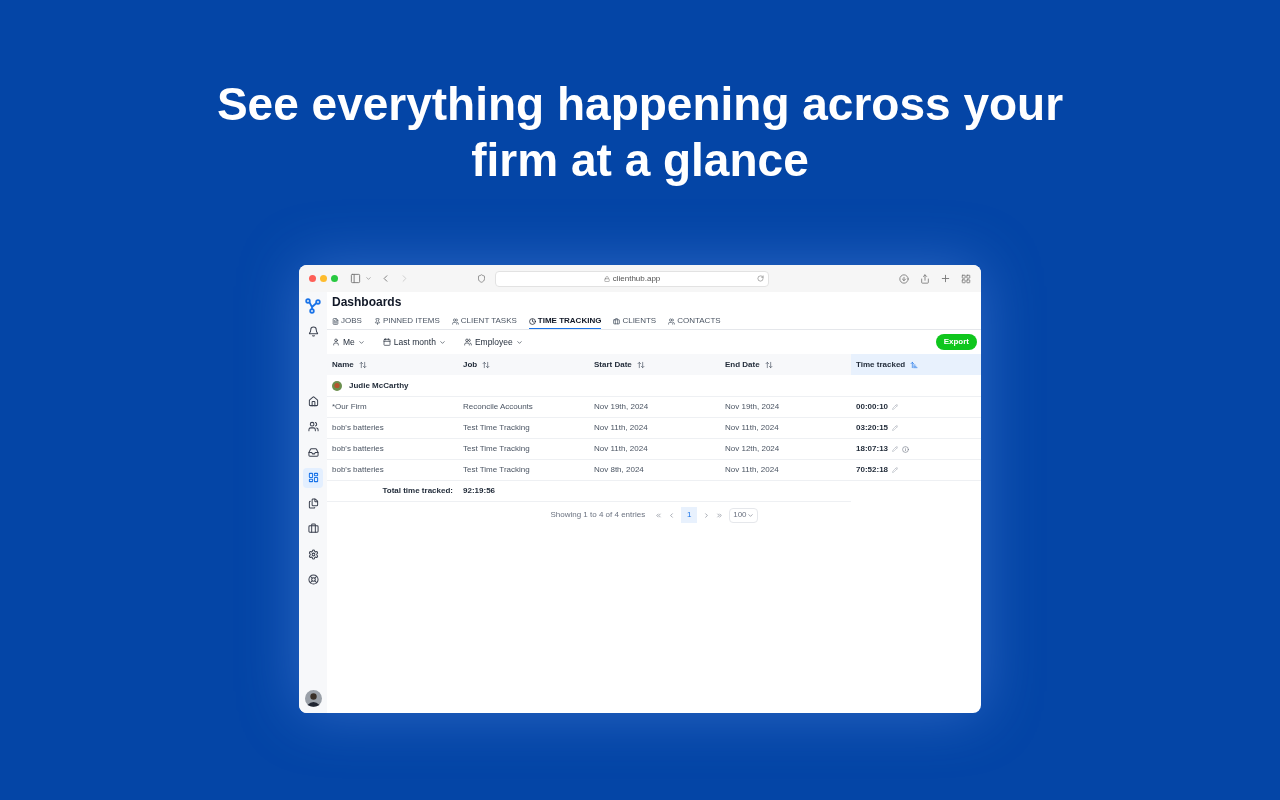 This screenshot has height=800, width=1280. What do you see at coordinates (337, 385) in the screenshot?
I see `avatar` at bounding box center [337, 385].